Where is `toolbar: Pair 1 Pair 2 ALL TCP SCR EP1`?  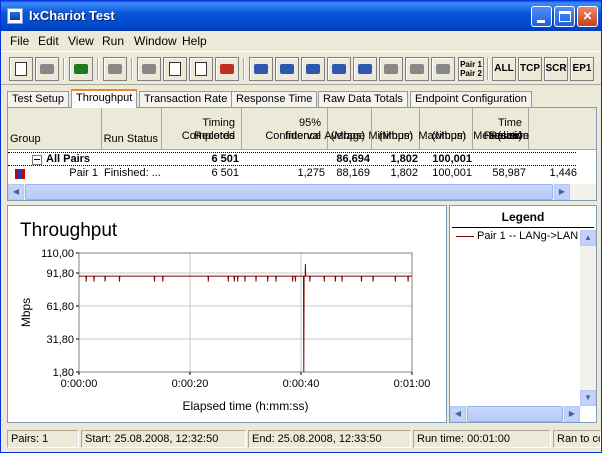 toolbar: Pair 1 Pair 2 ALL TCP SCR EP1 is located at coordinates (301, 68).